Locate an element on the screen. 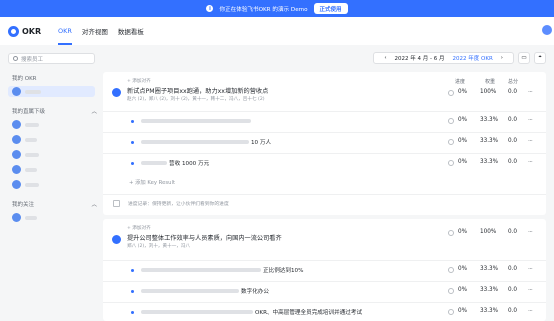  comment-button: ▭ is located at coordinates (524, 57).